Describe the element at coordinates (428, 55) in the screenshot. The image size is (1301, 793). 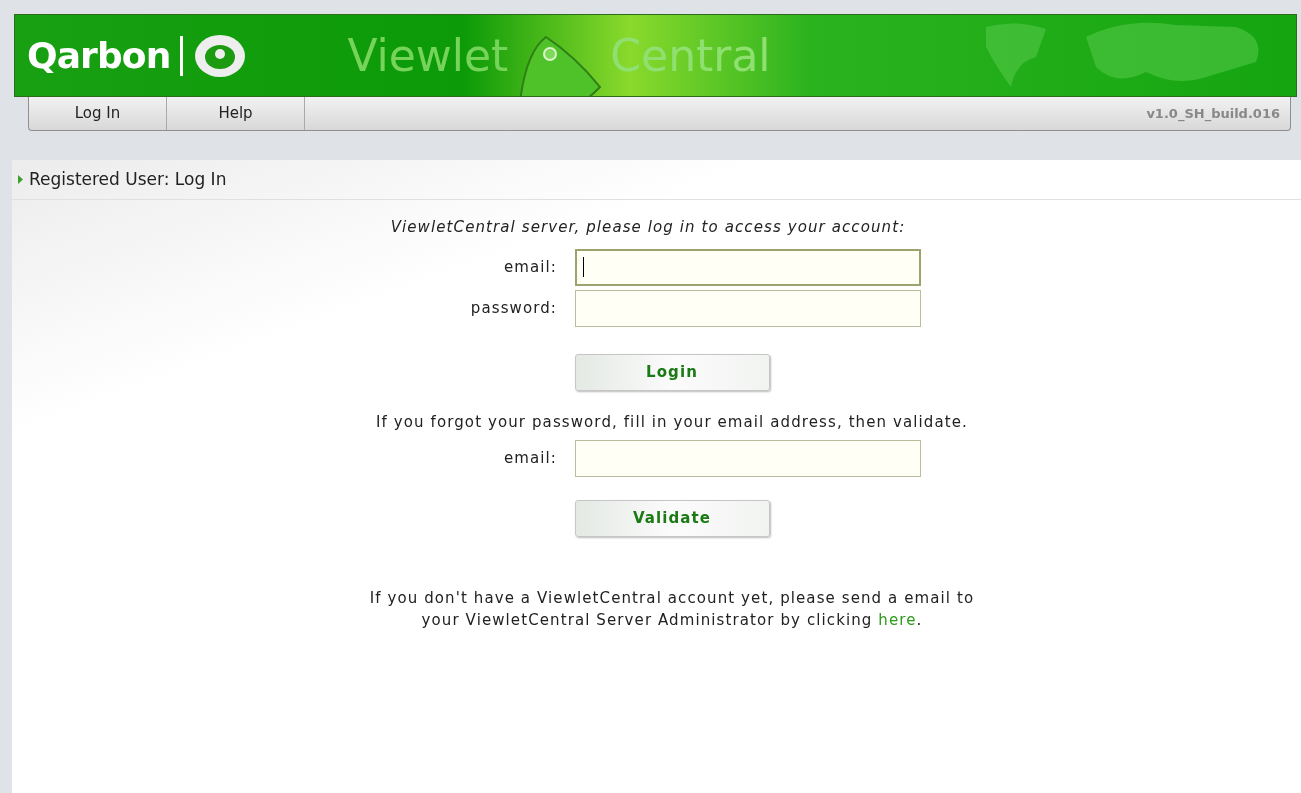
I see `banner-title: Viewlet` at that location.